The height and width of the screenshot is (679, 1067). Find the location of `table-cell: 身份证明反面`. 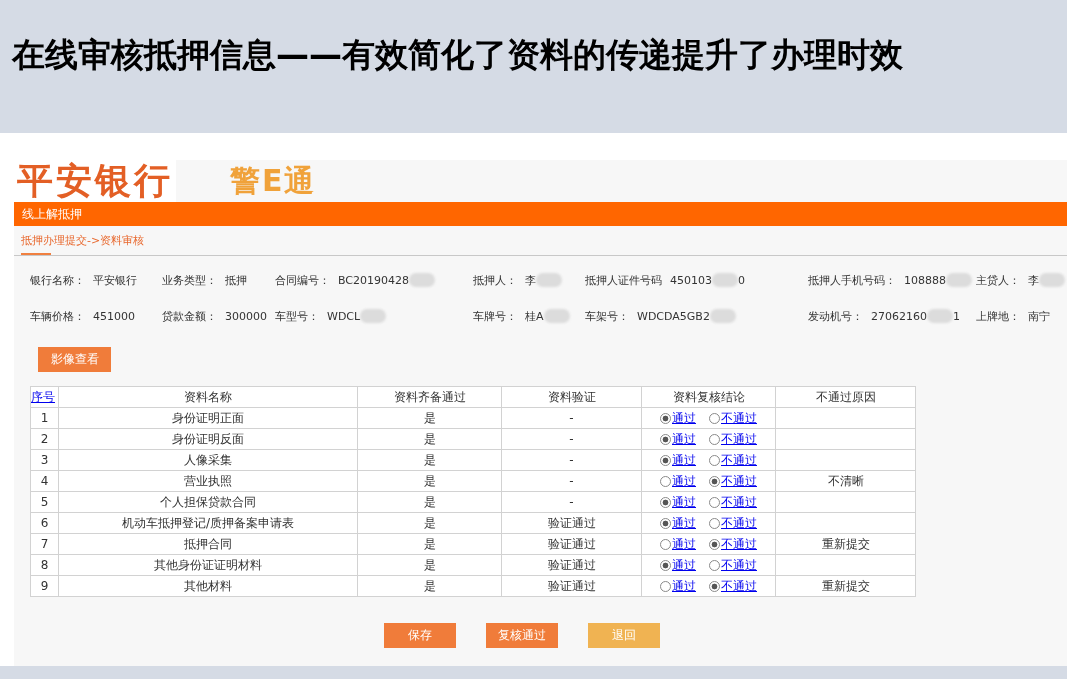

table-cell: 身份证明反面 is located at coordinates (208, 439).